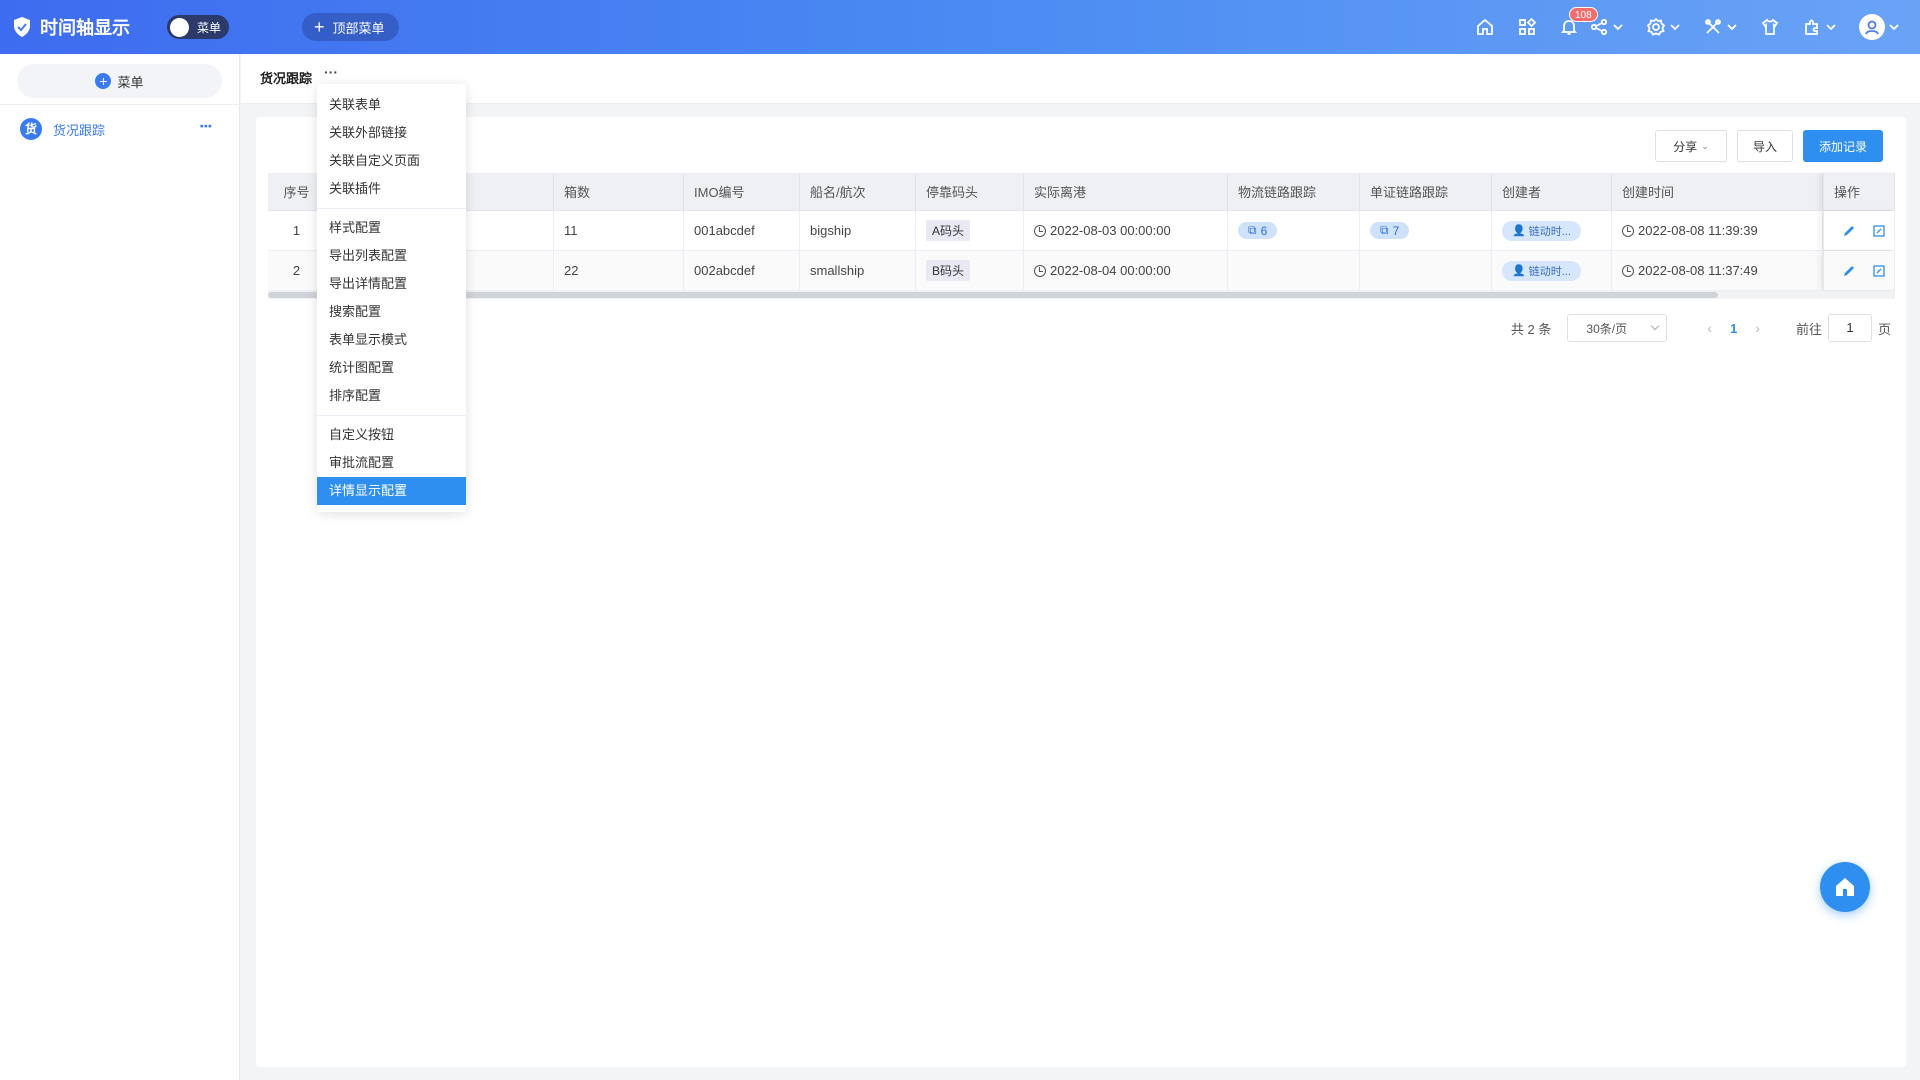 This screenshot has width=1920, height=1080. Describe the element at coordinates (1717, 230) in the screenshot. I see `cell-created-time: 2022-08-08 11:39:39` at that location.